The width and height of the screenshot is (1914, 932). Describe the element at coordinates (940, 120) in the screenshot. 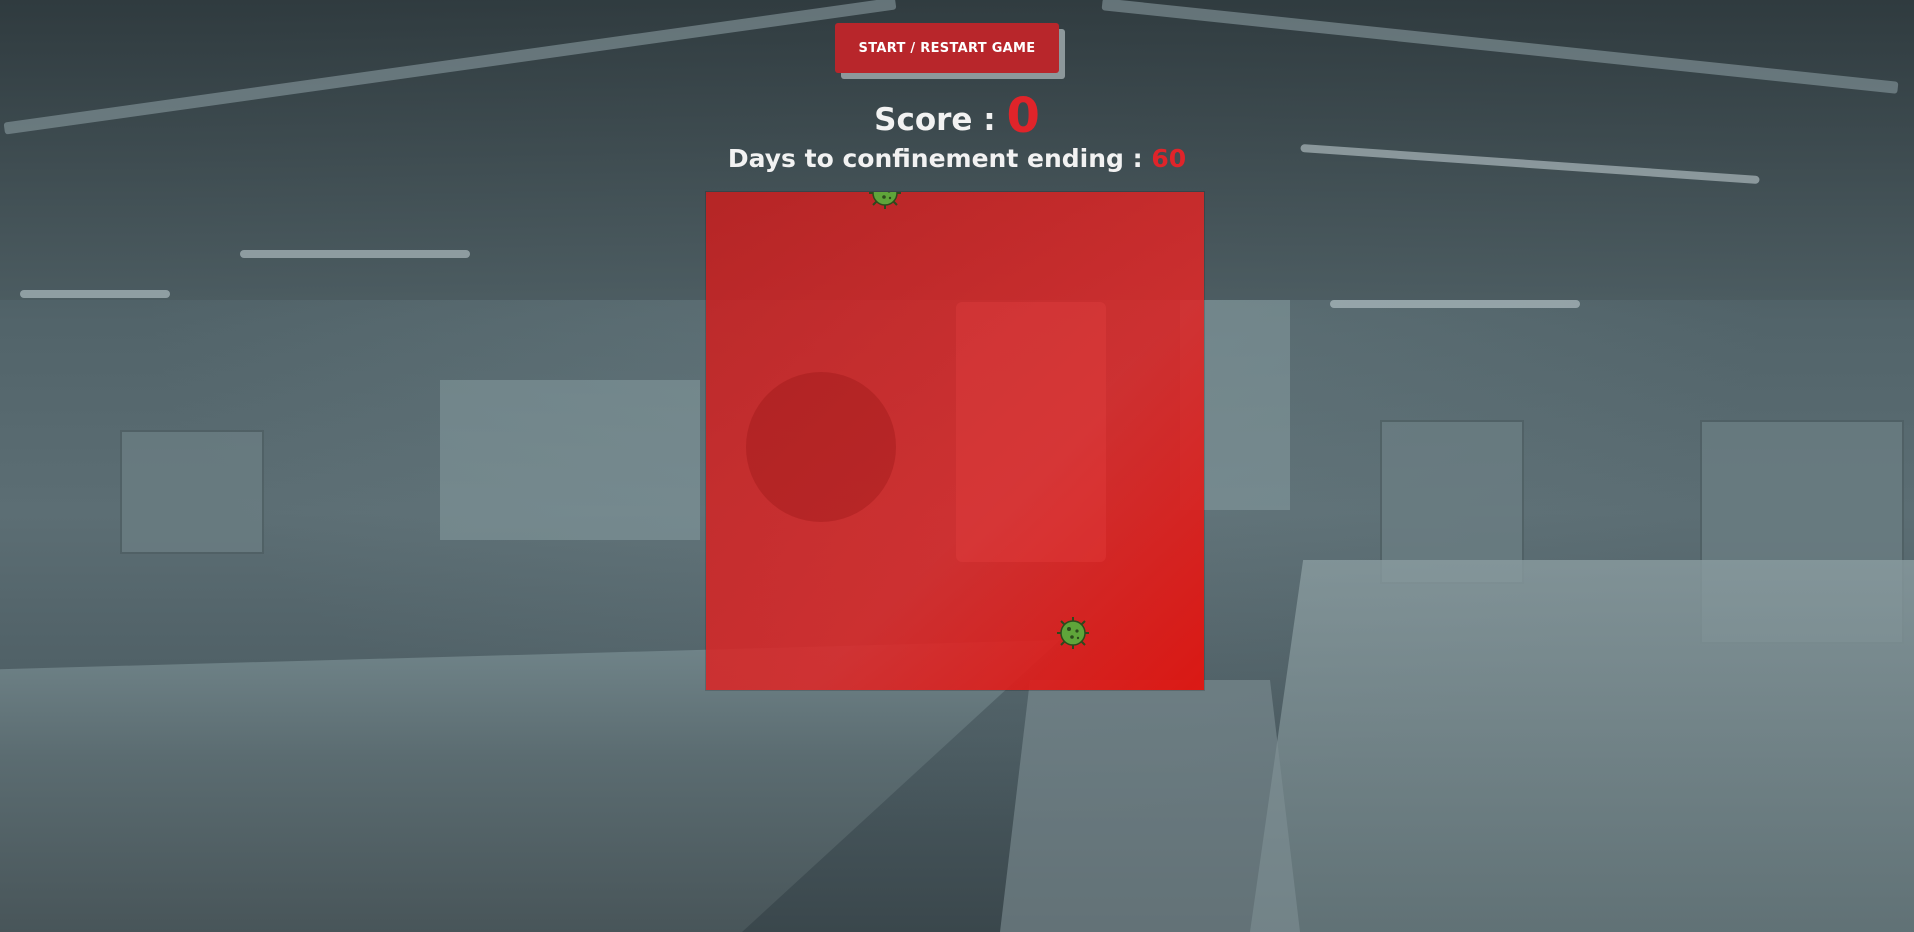

I see `score-label: Score :` at that location.